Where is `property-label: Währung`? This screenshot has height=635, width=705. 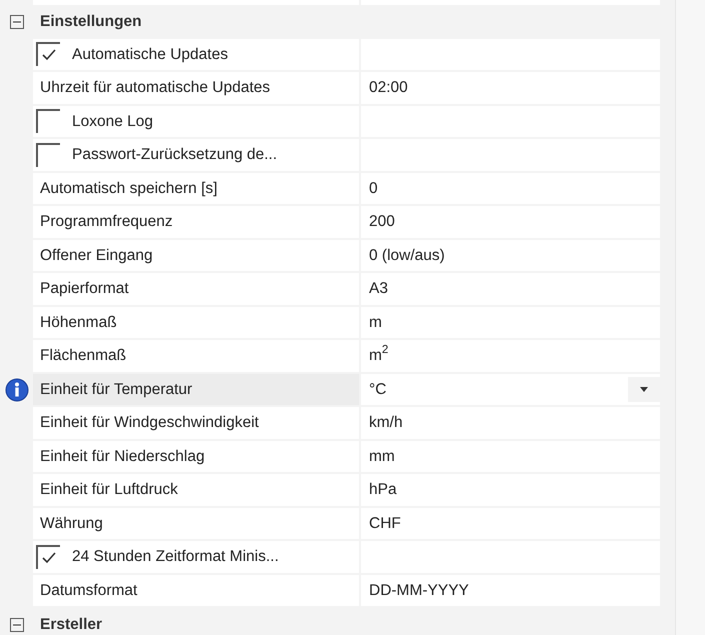
property-label: Währung is located at coordinates (196, 524).